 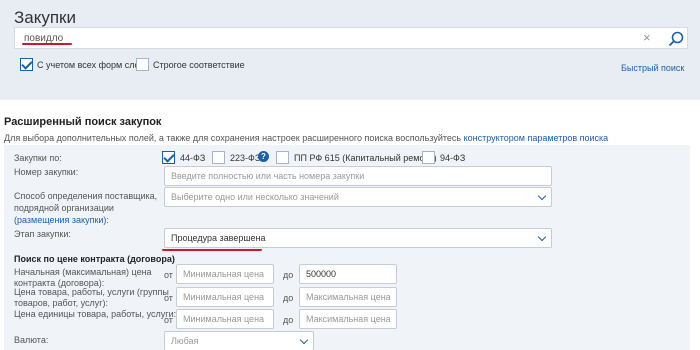 I want to click on law-label-44: 44-ФЗ, so click(x=193, y=158).